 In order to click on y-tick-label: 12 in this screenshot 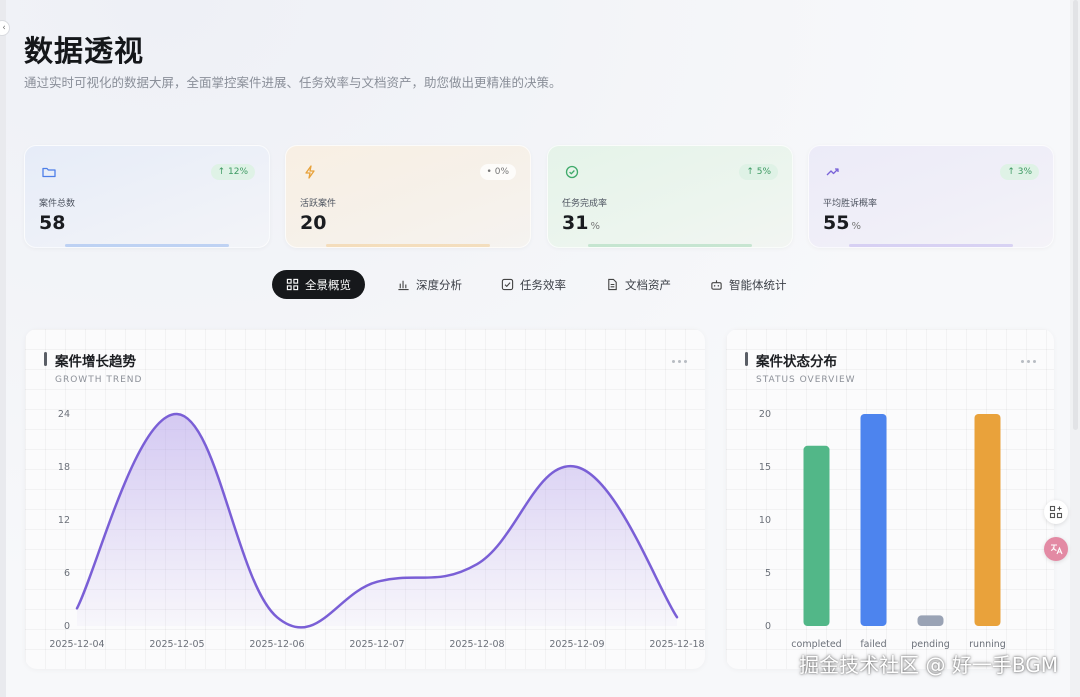, I will do `click(64, 520)`.